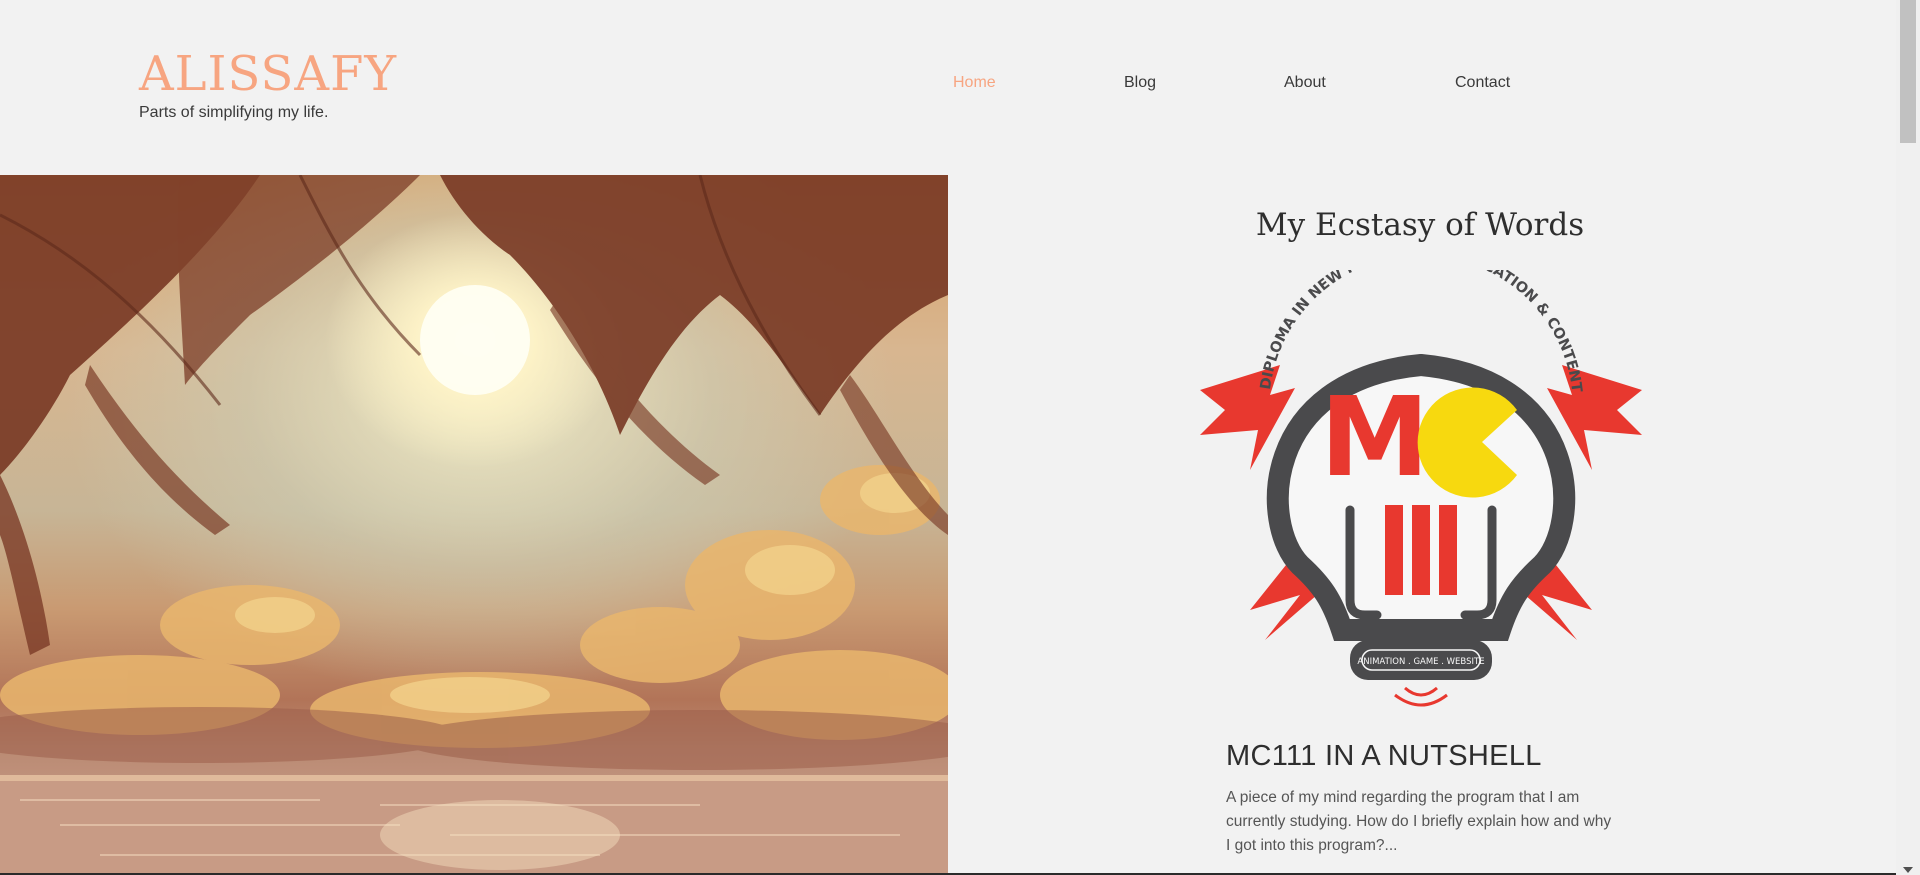 Image resolution: width=1920 pixels, height=875 pixels. Describe the element at coordinates (1908, 71) in the screenshot. I see `scrollbar-thumb` at that location.